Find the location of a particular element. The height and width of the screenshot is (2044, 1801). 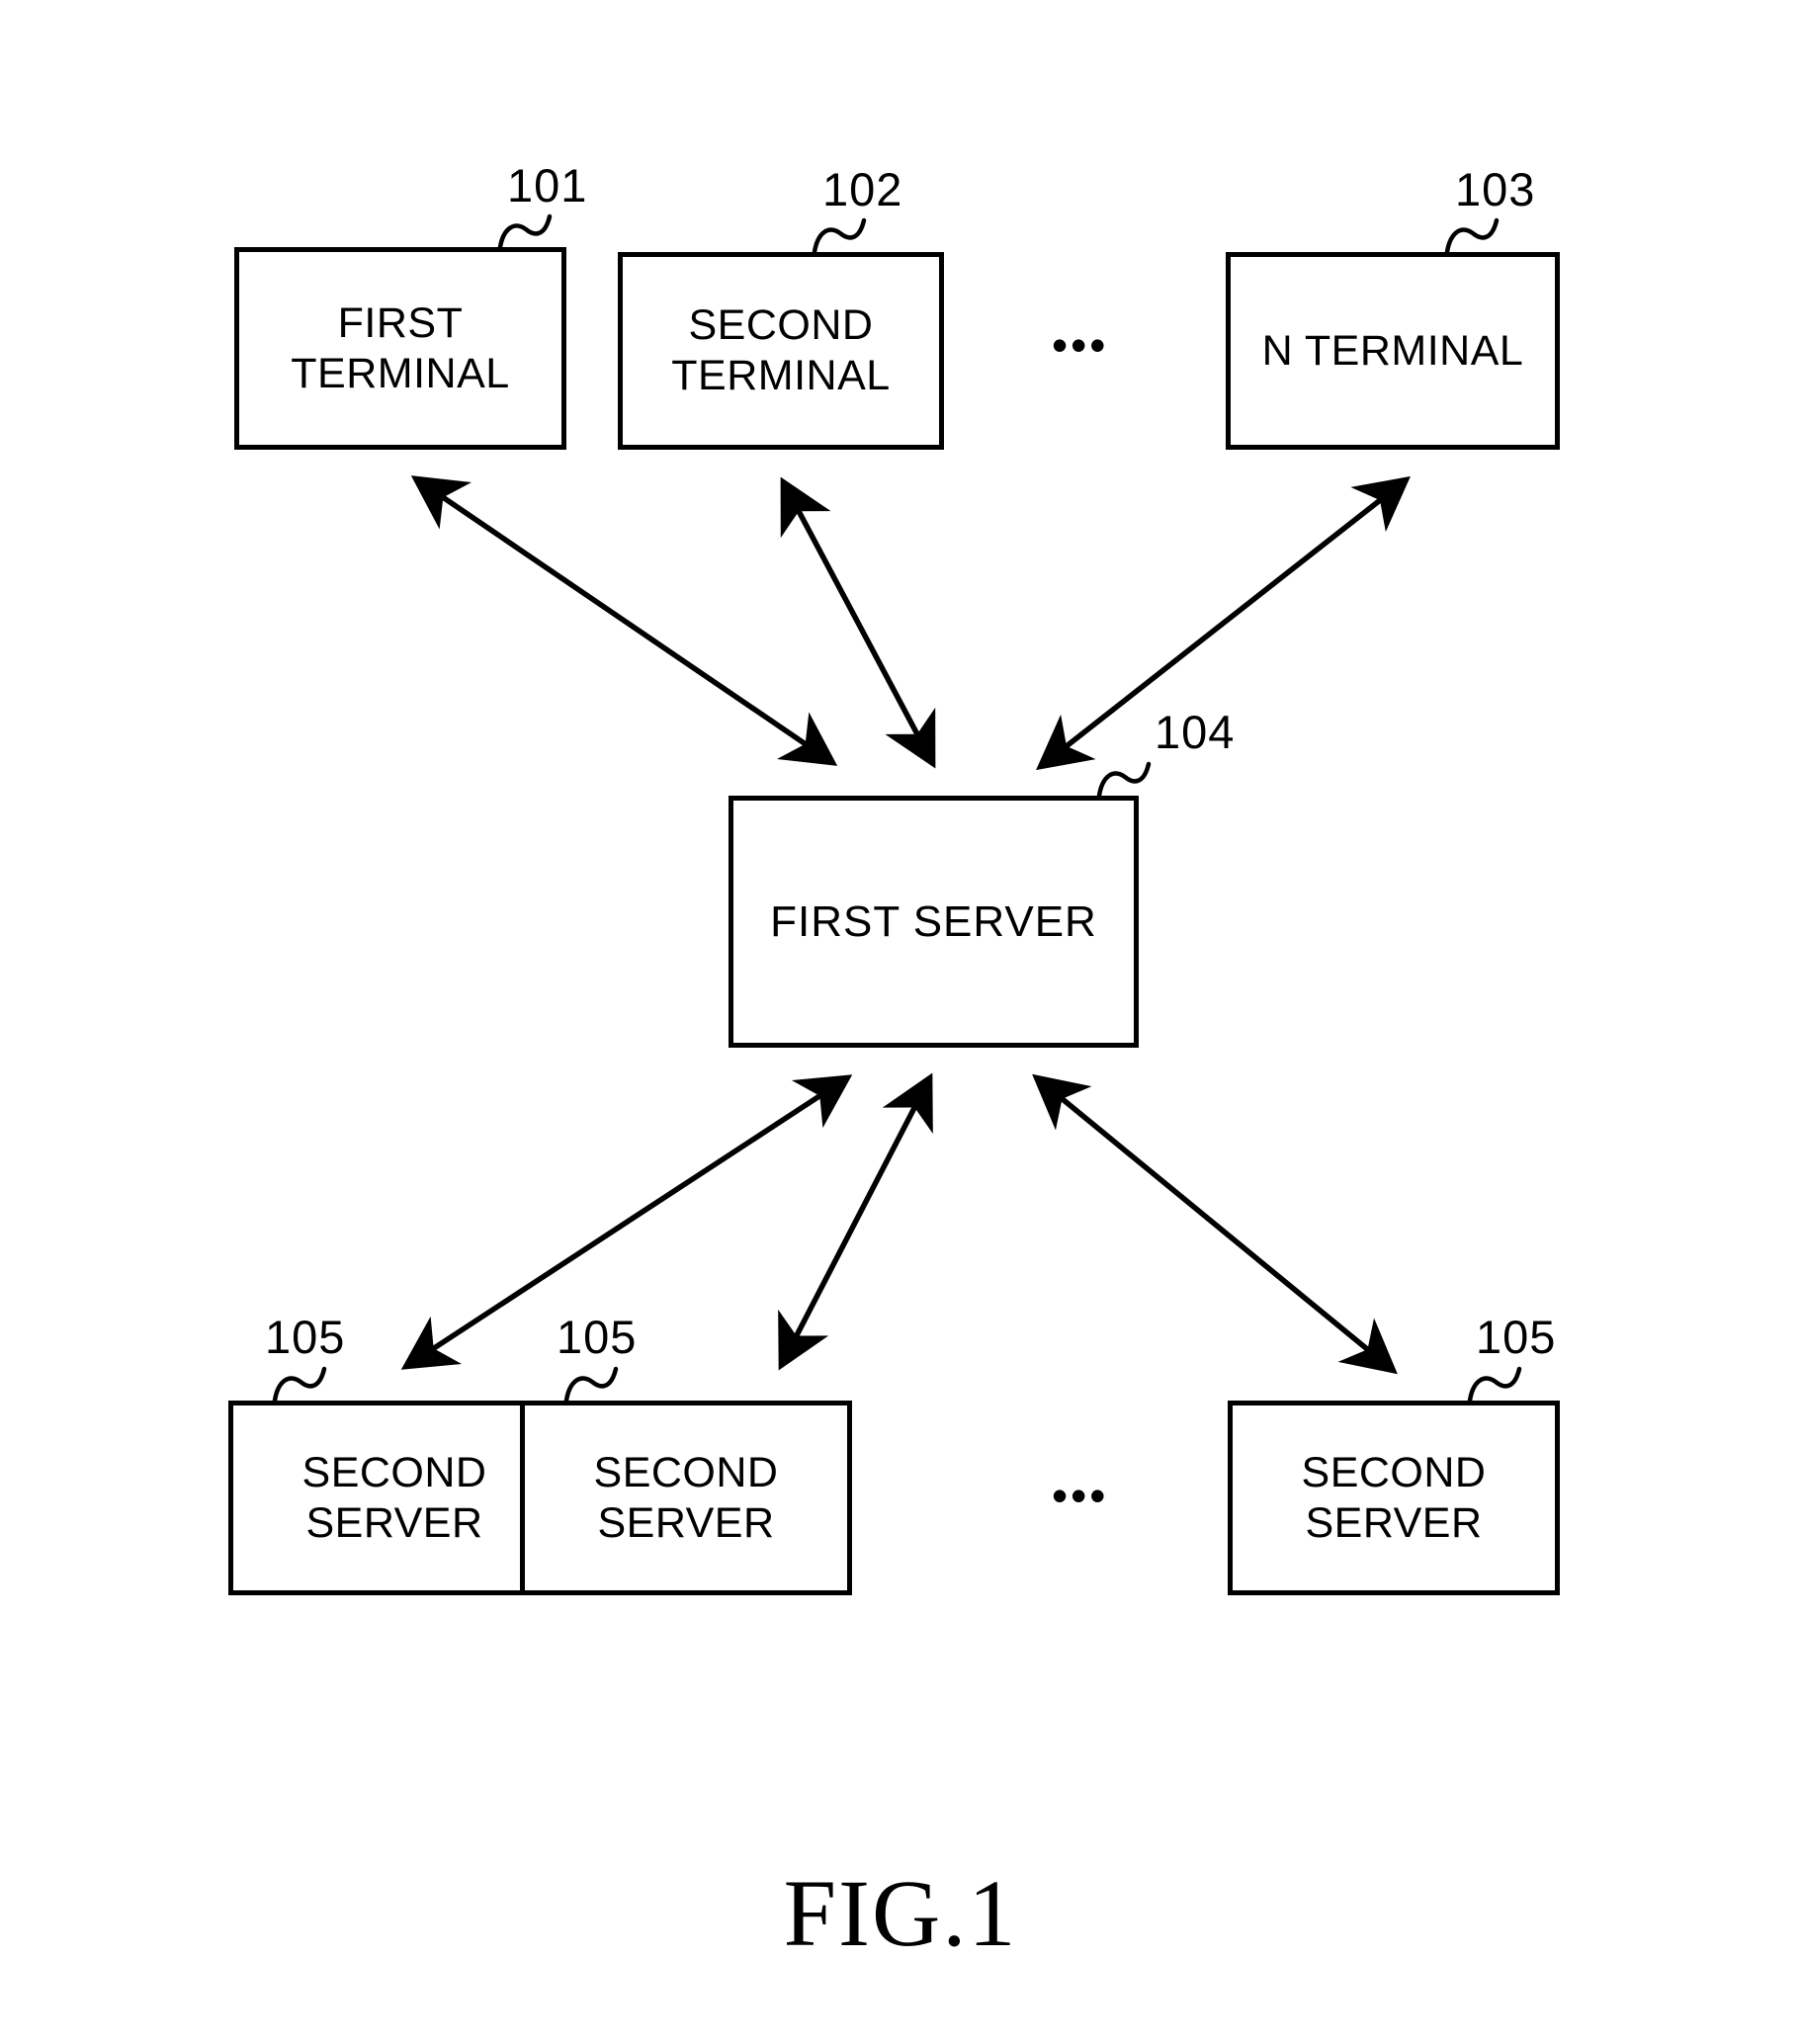

ref-numeral-104: 104 is located at coordinates (1196, 732).